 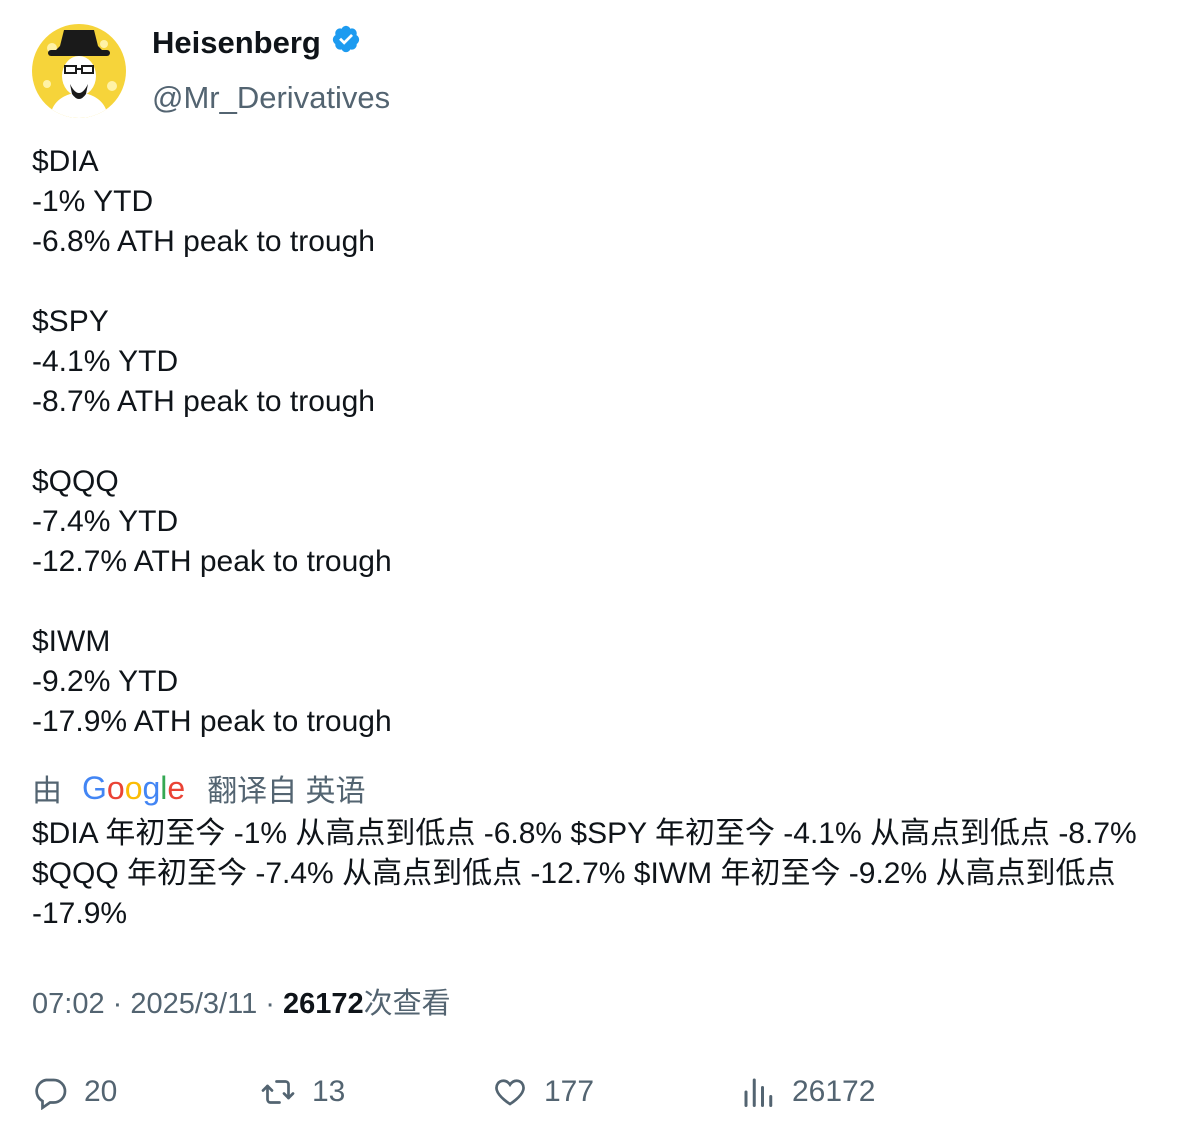 What do you see at coordinates (543, 1092) in the screenshot?
I see `like-button: 177` at bounding box center [543, 1092].